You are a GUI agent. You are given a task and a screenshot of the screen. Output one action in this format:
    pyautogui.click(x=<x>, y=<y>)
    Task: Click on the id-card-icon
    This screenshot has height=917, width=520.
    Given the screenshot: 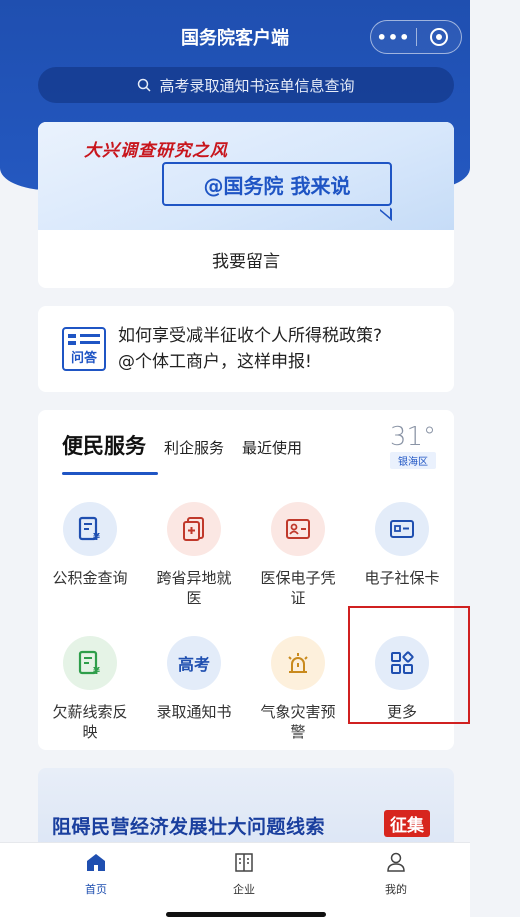 What is the action you would take?
    pyautogui.click(x=298, y=529)
    